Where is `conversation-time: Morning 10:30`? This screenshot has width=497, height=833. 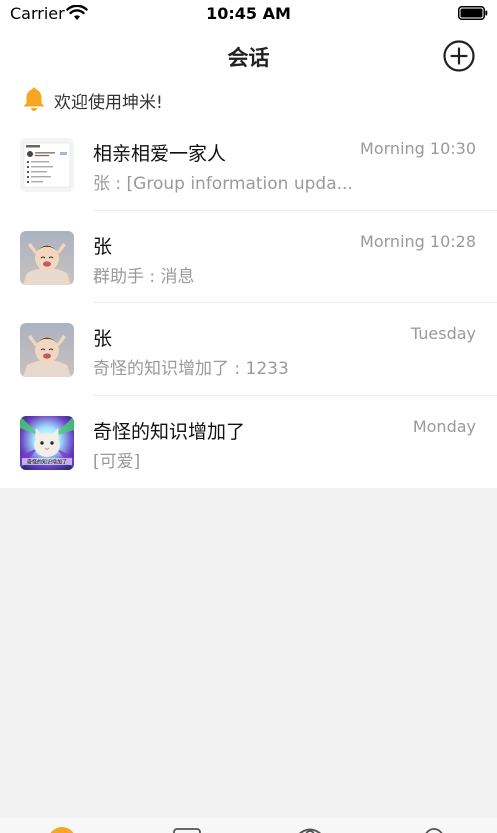 conversation-time: Morning 10:30 is located at coordinates (418, 148).